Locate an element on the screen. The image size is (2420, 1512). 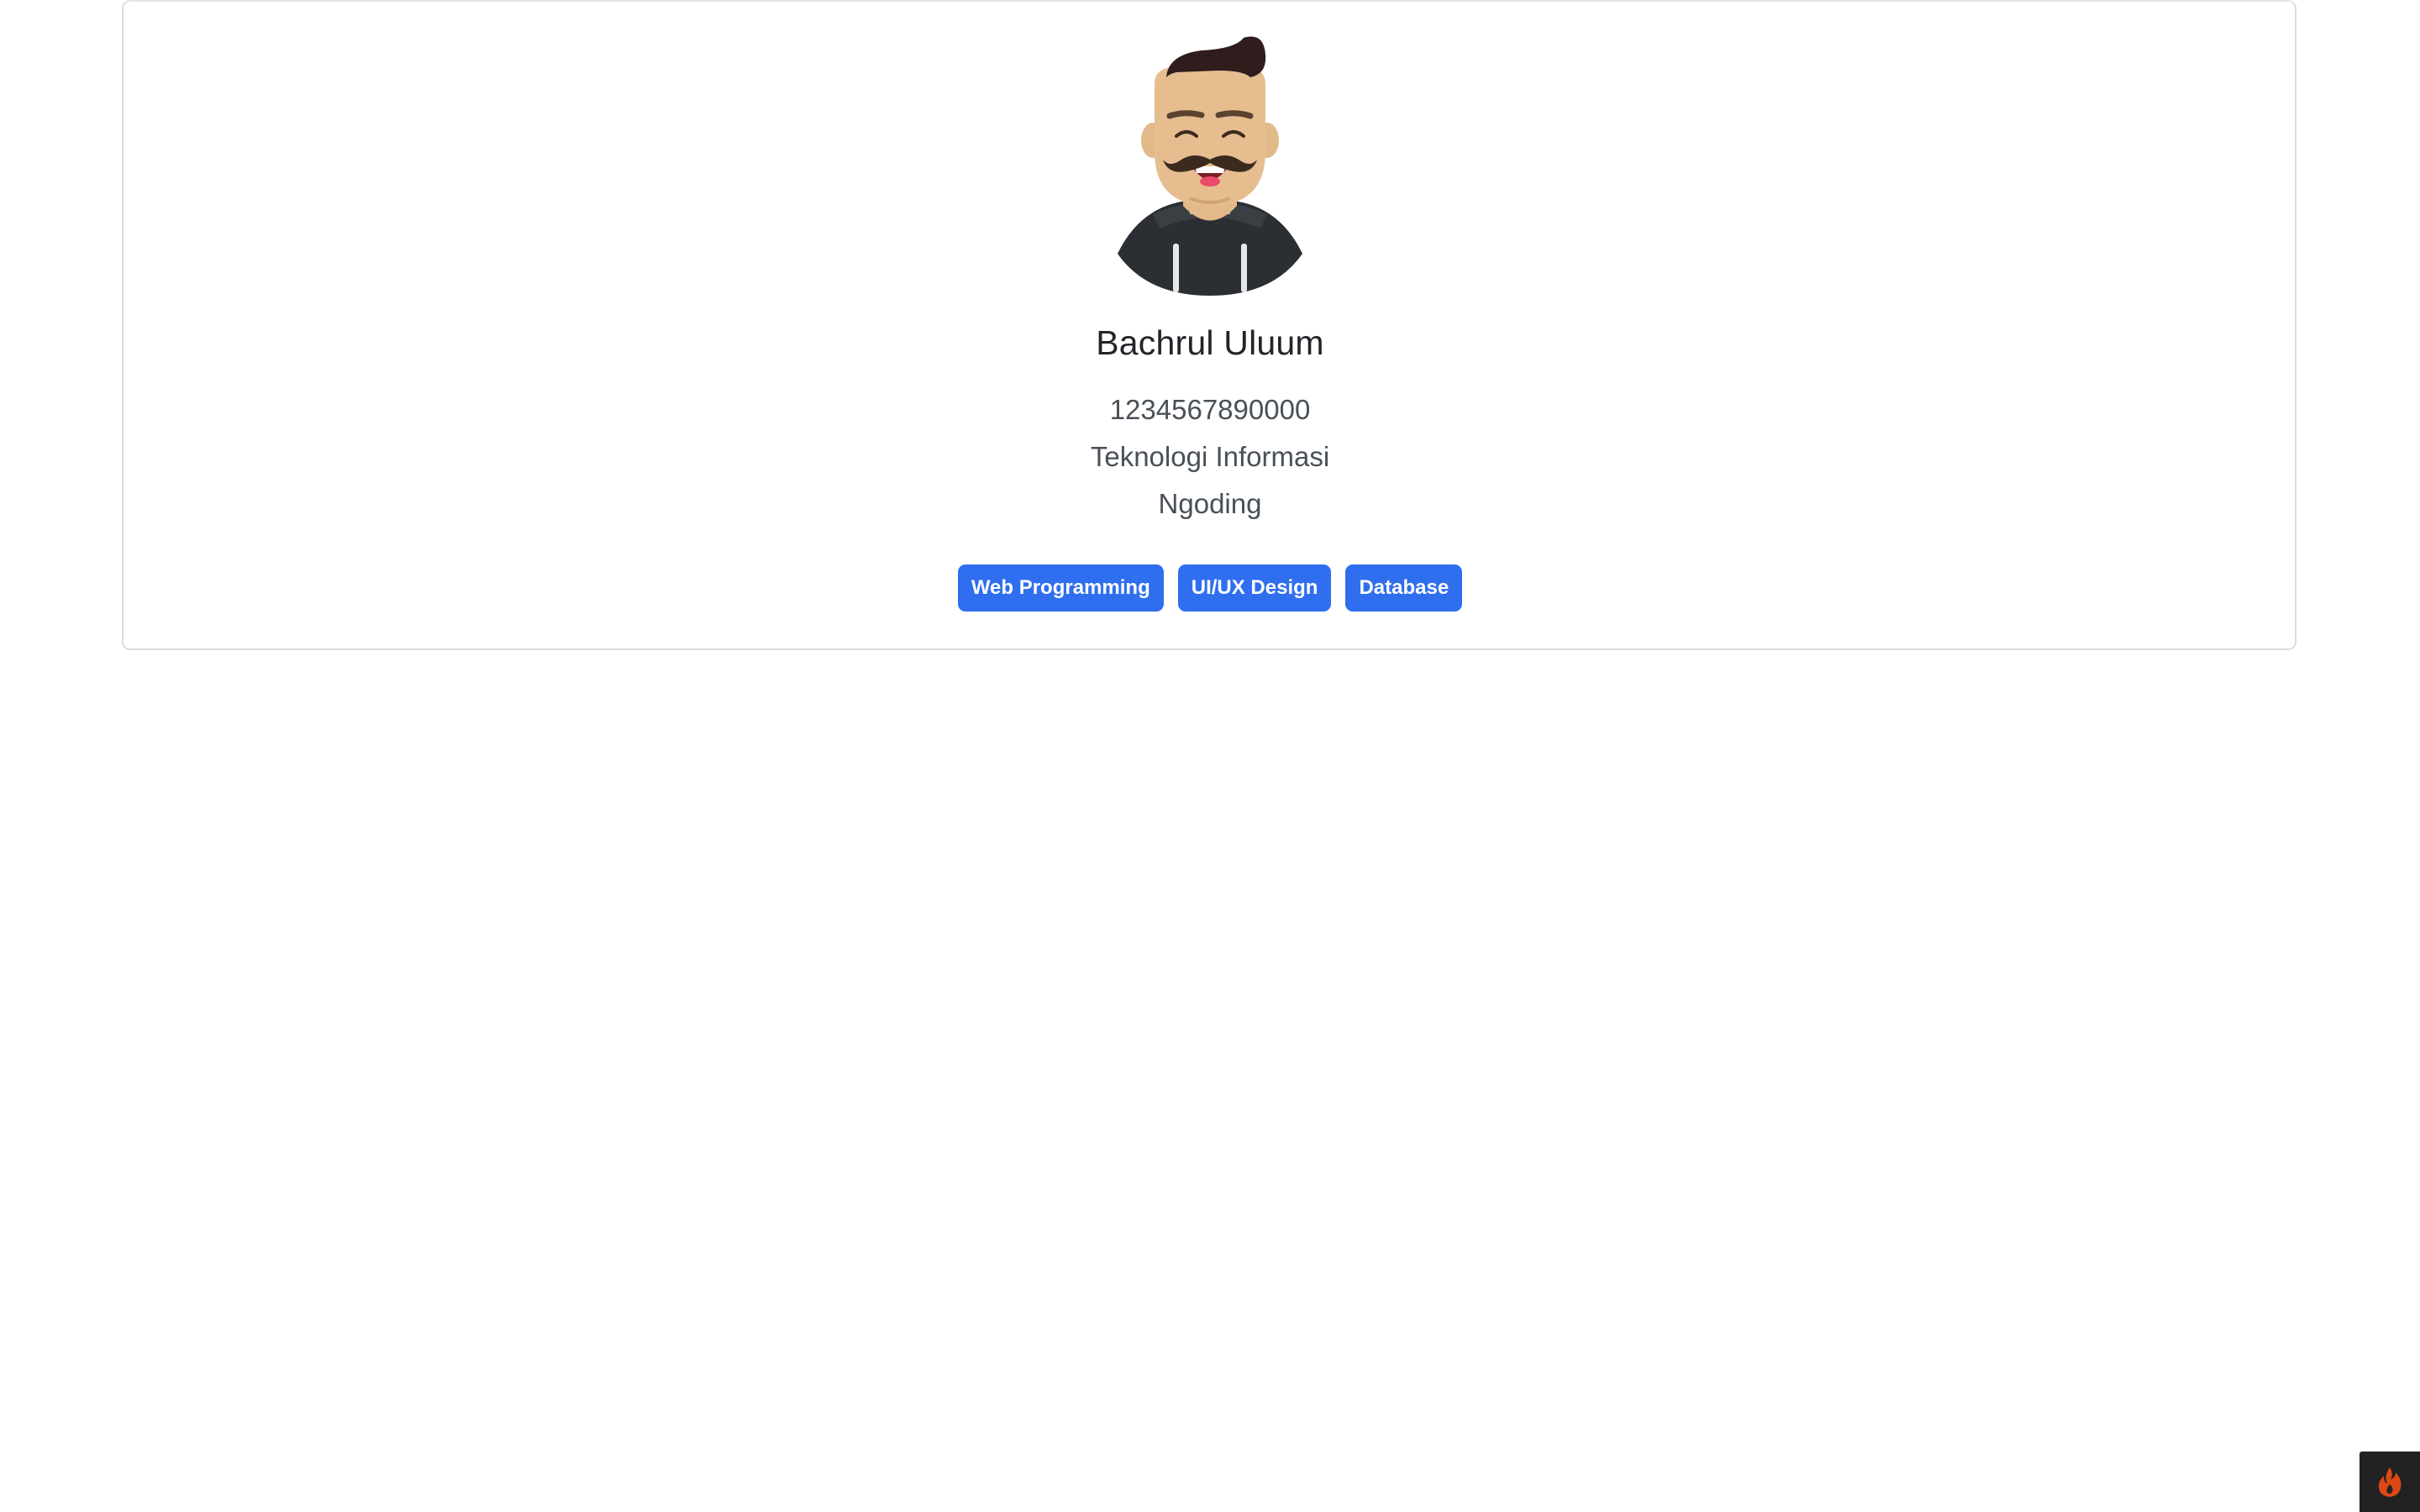
avatar-image is located at coordinates (1210, 166).